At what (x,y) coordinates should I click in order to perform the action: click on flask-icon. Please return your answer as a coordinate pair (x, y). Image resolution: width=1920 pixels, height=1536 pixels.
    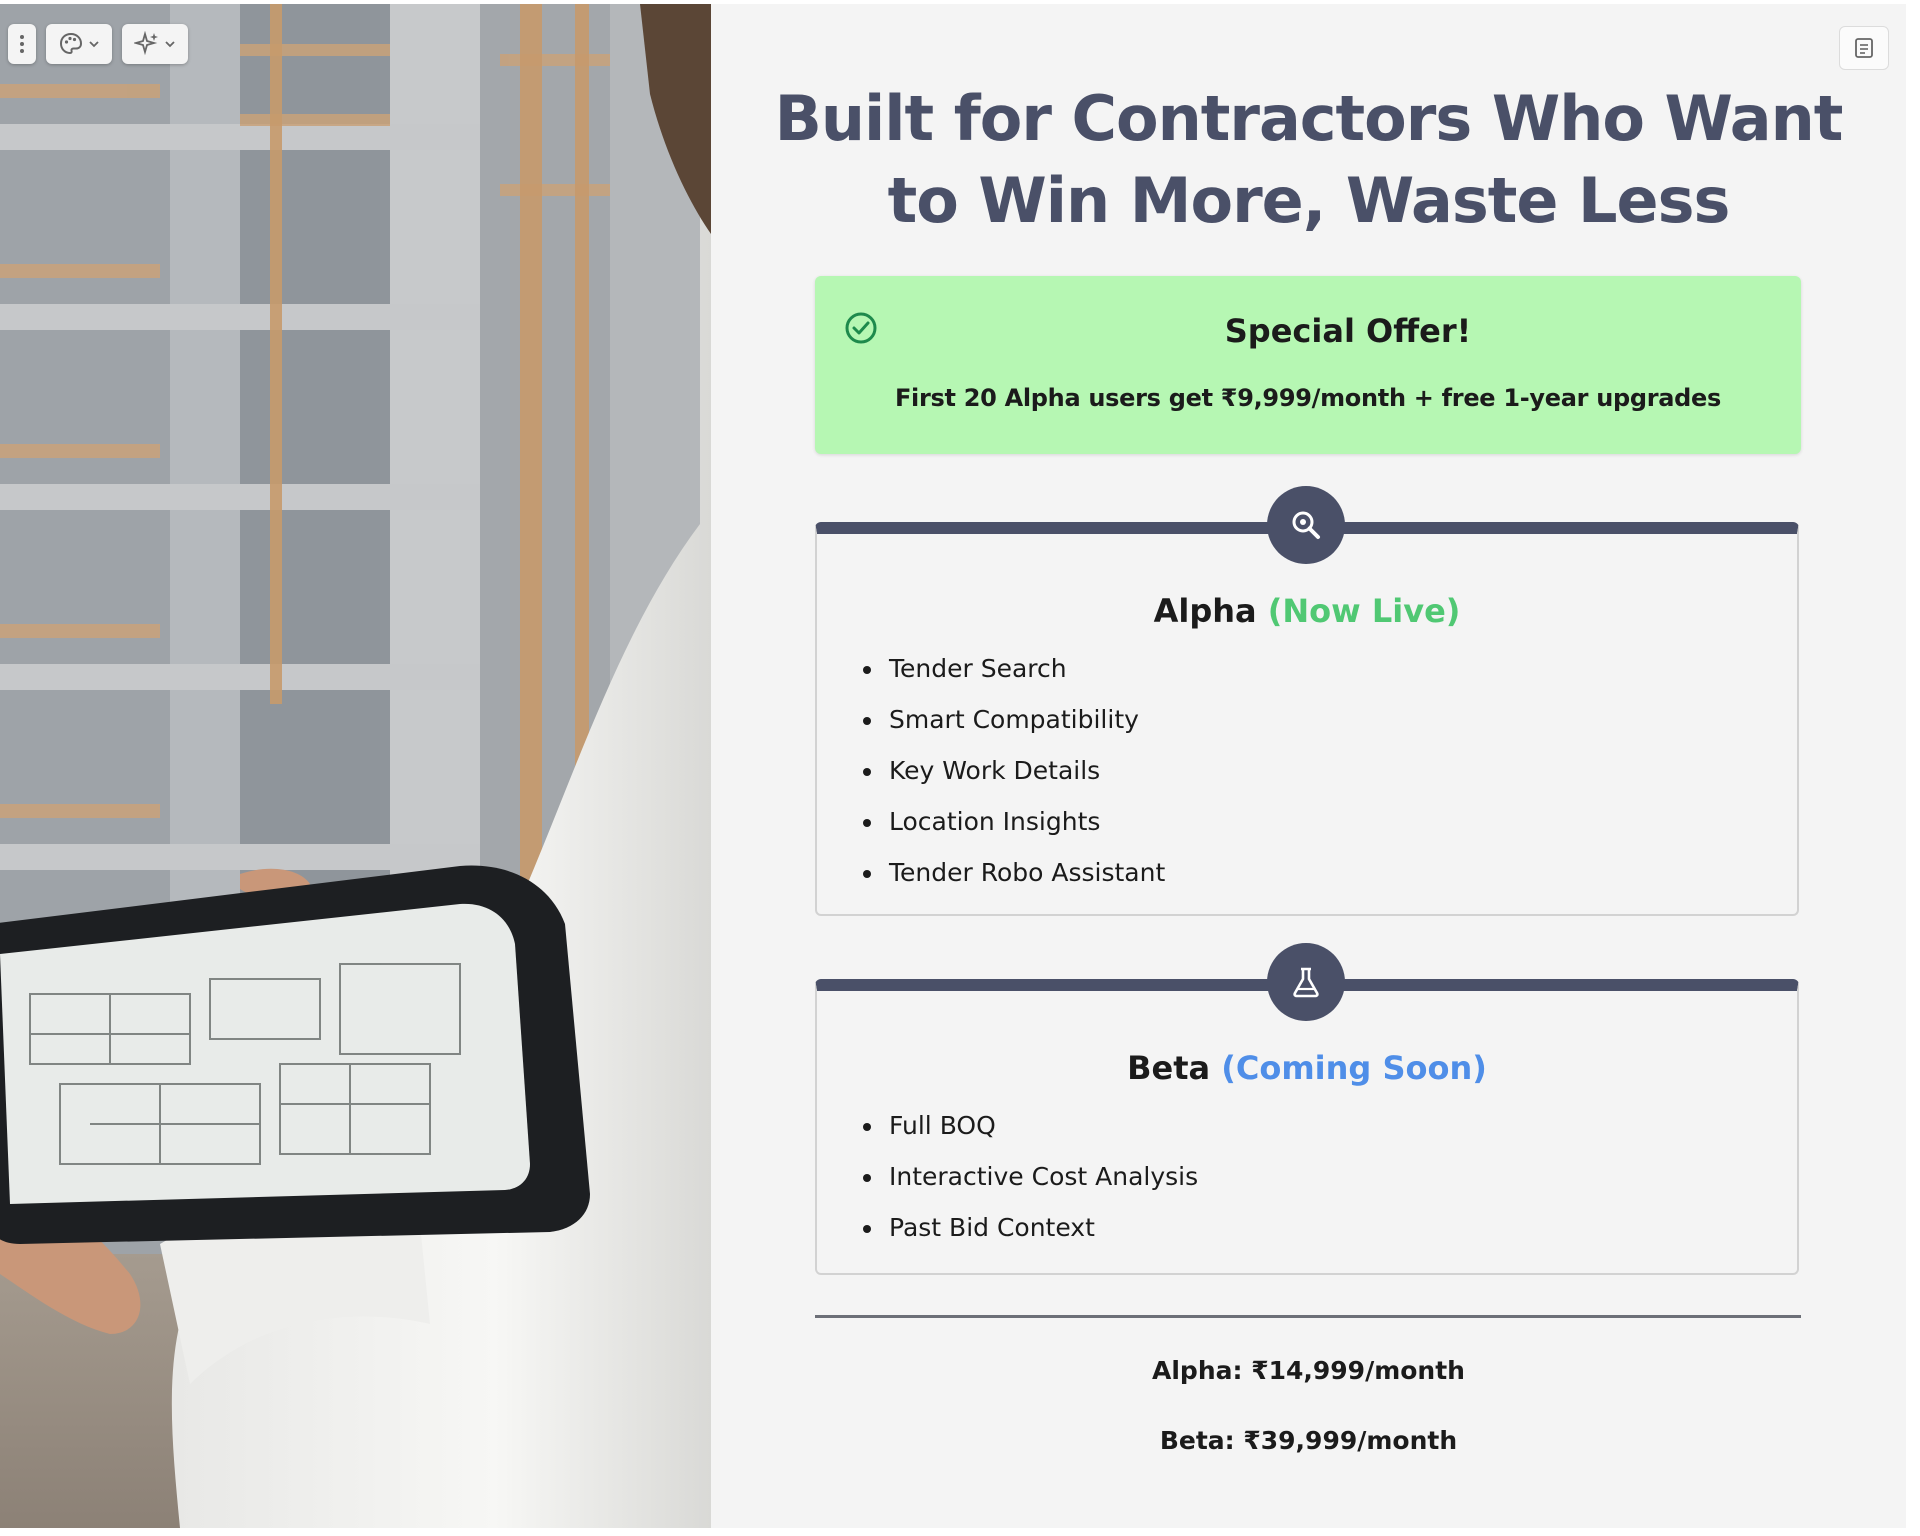
    Looking at the image, I should click on (1306, 982).